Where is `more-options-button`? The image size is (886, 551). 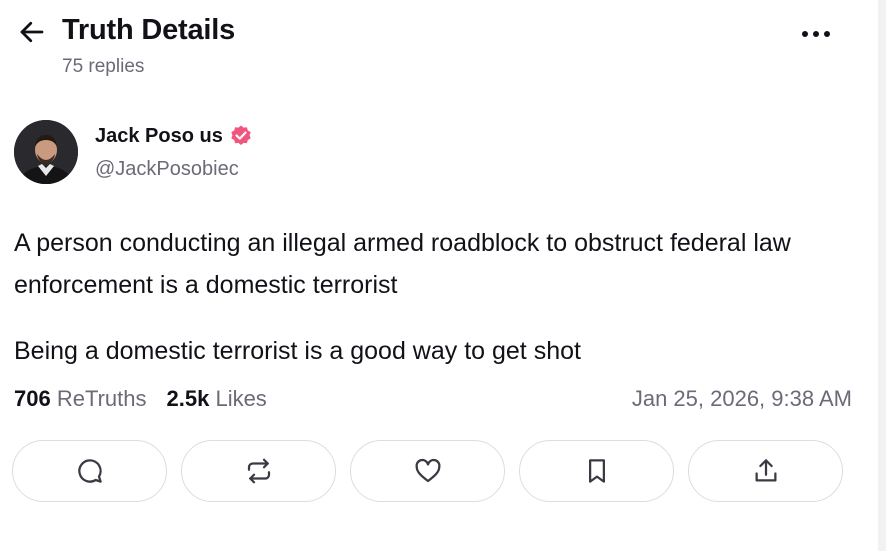 more-options-button is located at coordinates (816, 34).